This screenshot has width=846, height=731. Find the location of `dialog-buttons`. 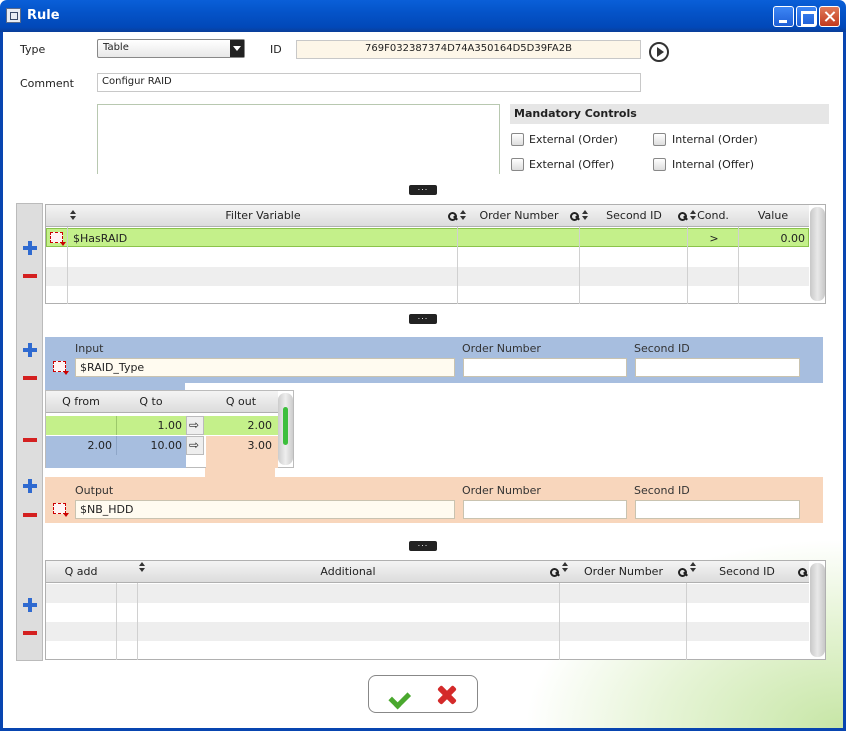

dialog-buttons is located at coordinates (423, 694).